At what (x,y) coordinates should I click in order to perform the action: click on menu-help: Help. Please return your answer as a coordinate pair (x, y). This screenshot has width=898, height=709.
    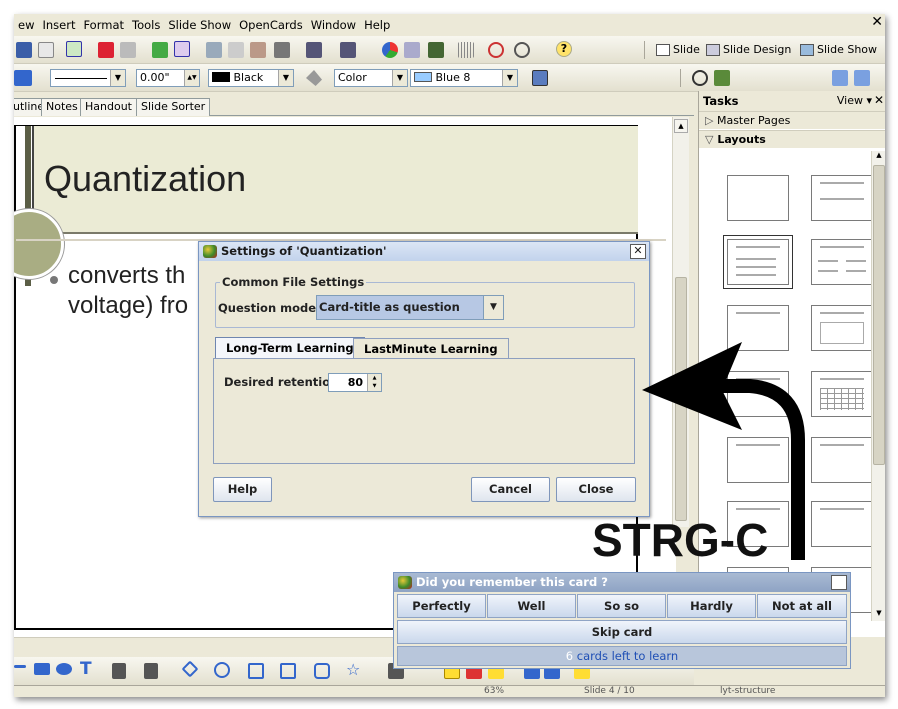
    Looking at the image, I should click on (377, 25).